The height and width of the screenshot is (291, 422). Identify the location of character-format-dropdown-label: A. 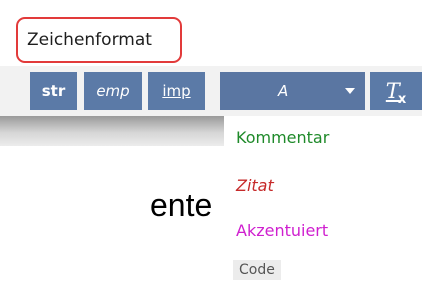
(283, 91).